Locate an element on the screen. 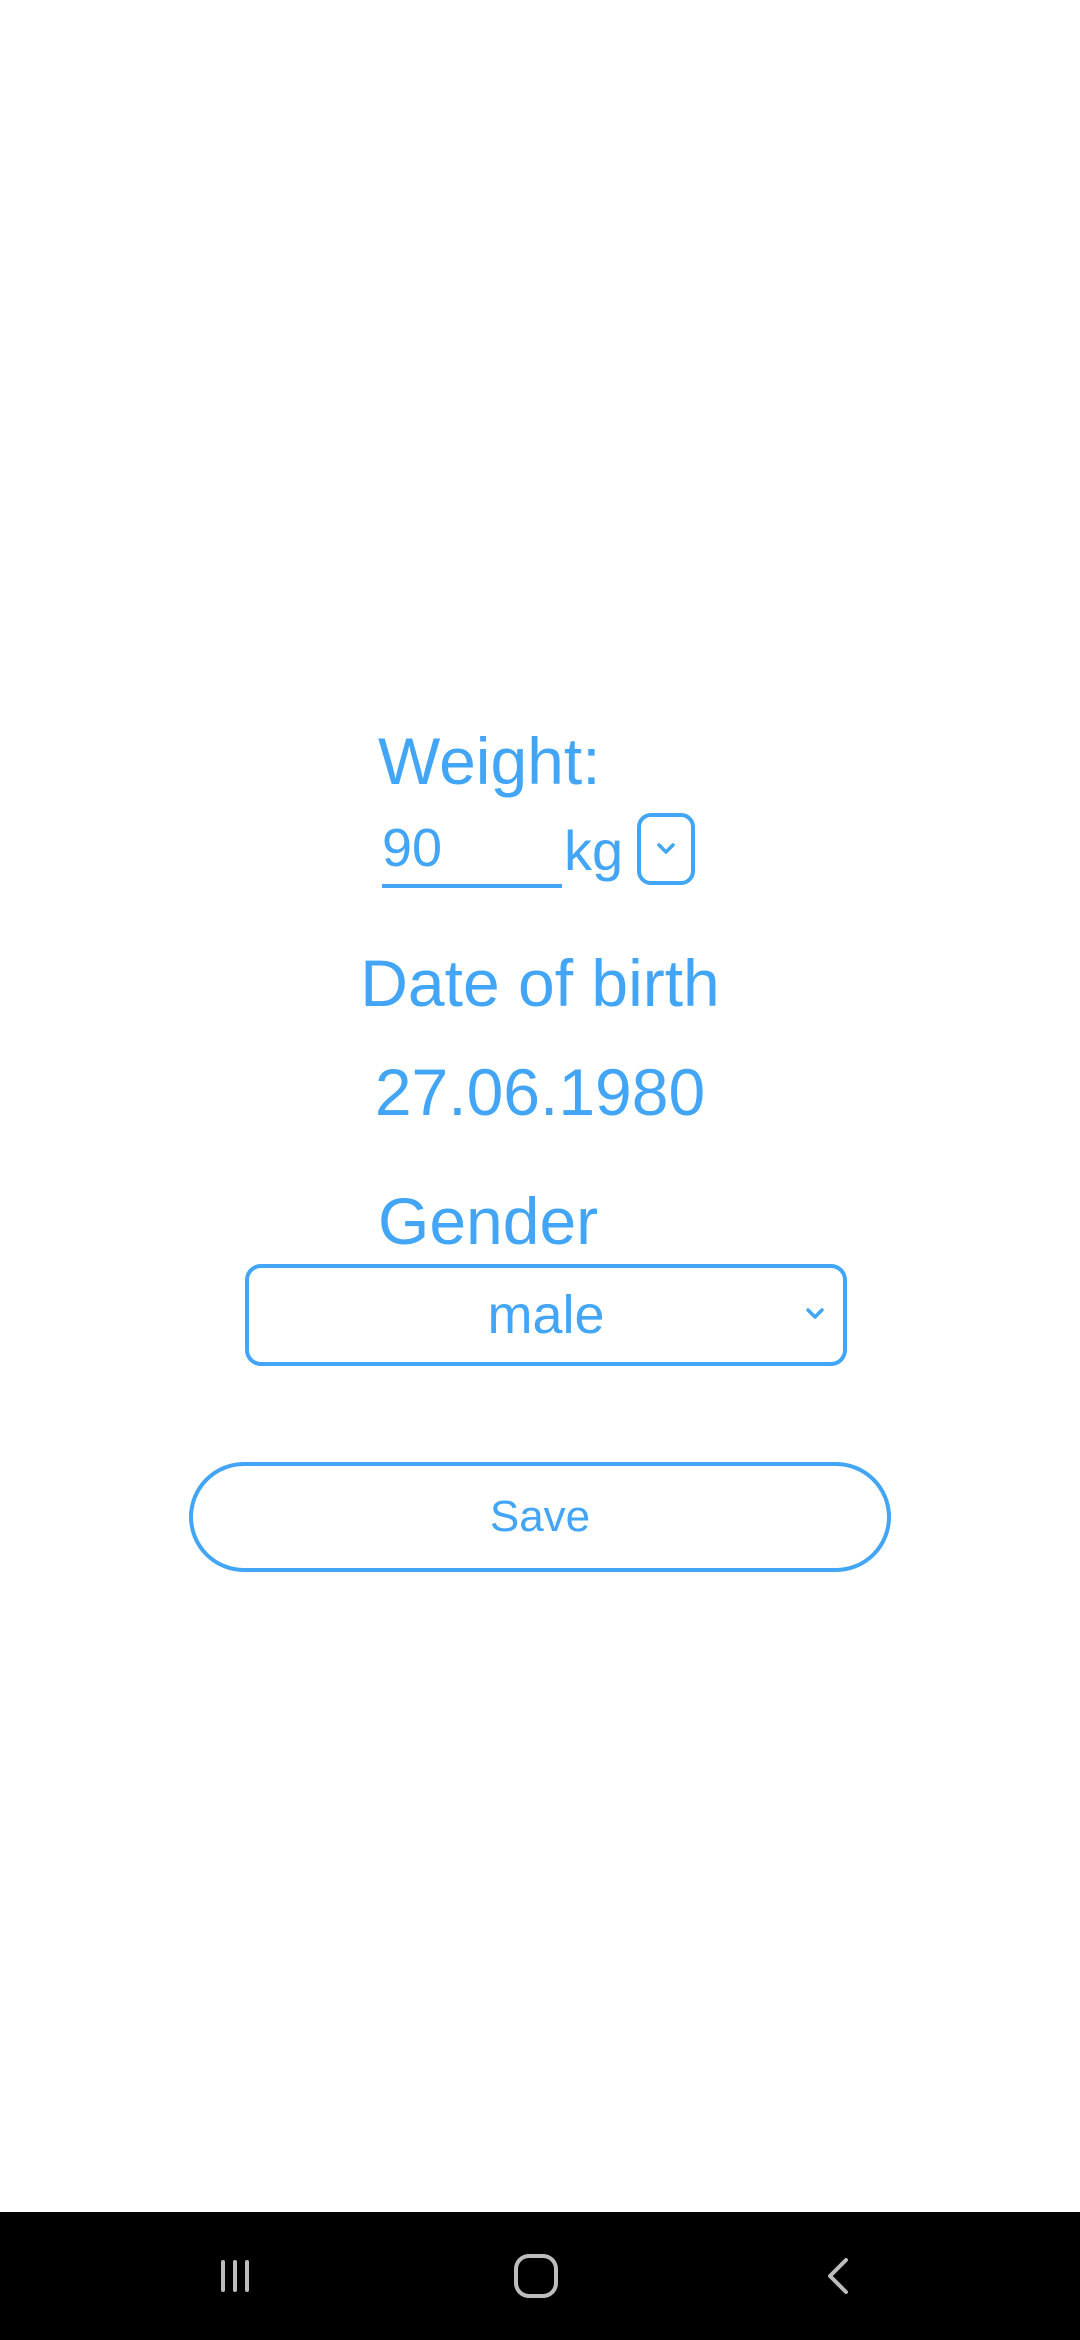 The width and height of the screenshot is (1080, 2340). recents-icon is located at coordinates (235, 2276).